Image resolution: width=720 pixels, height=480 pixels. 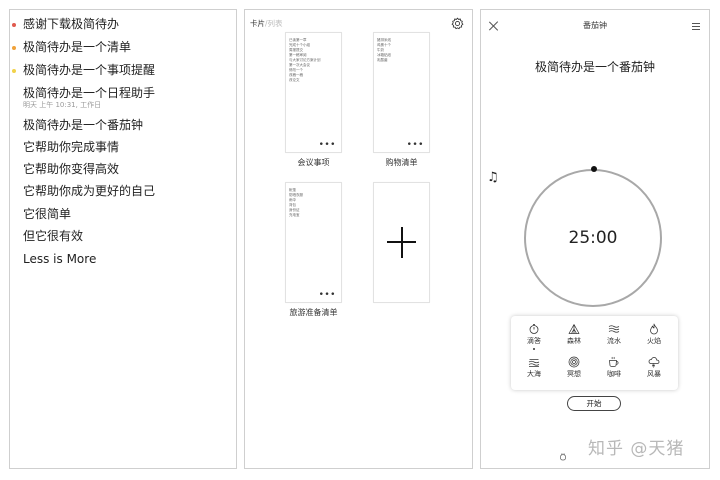 I want to click on sound-option-sea: 大海, so click(x=534, y=371).